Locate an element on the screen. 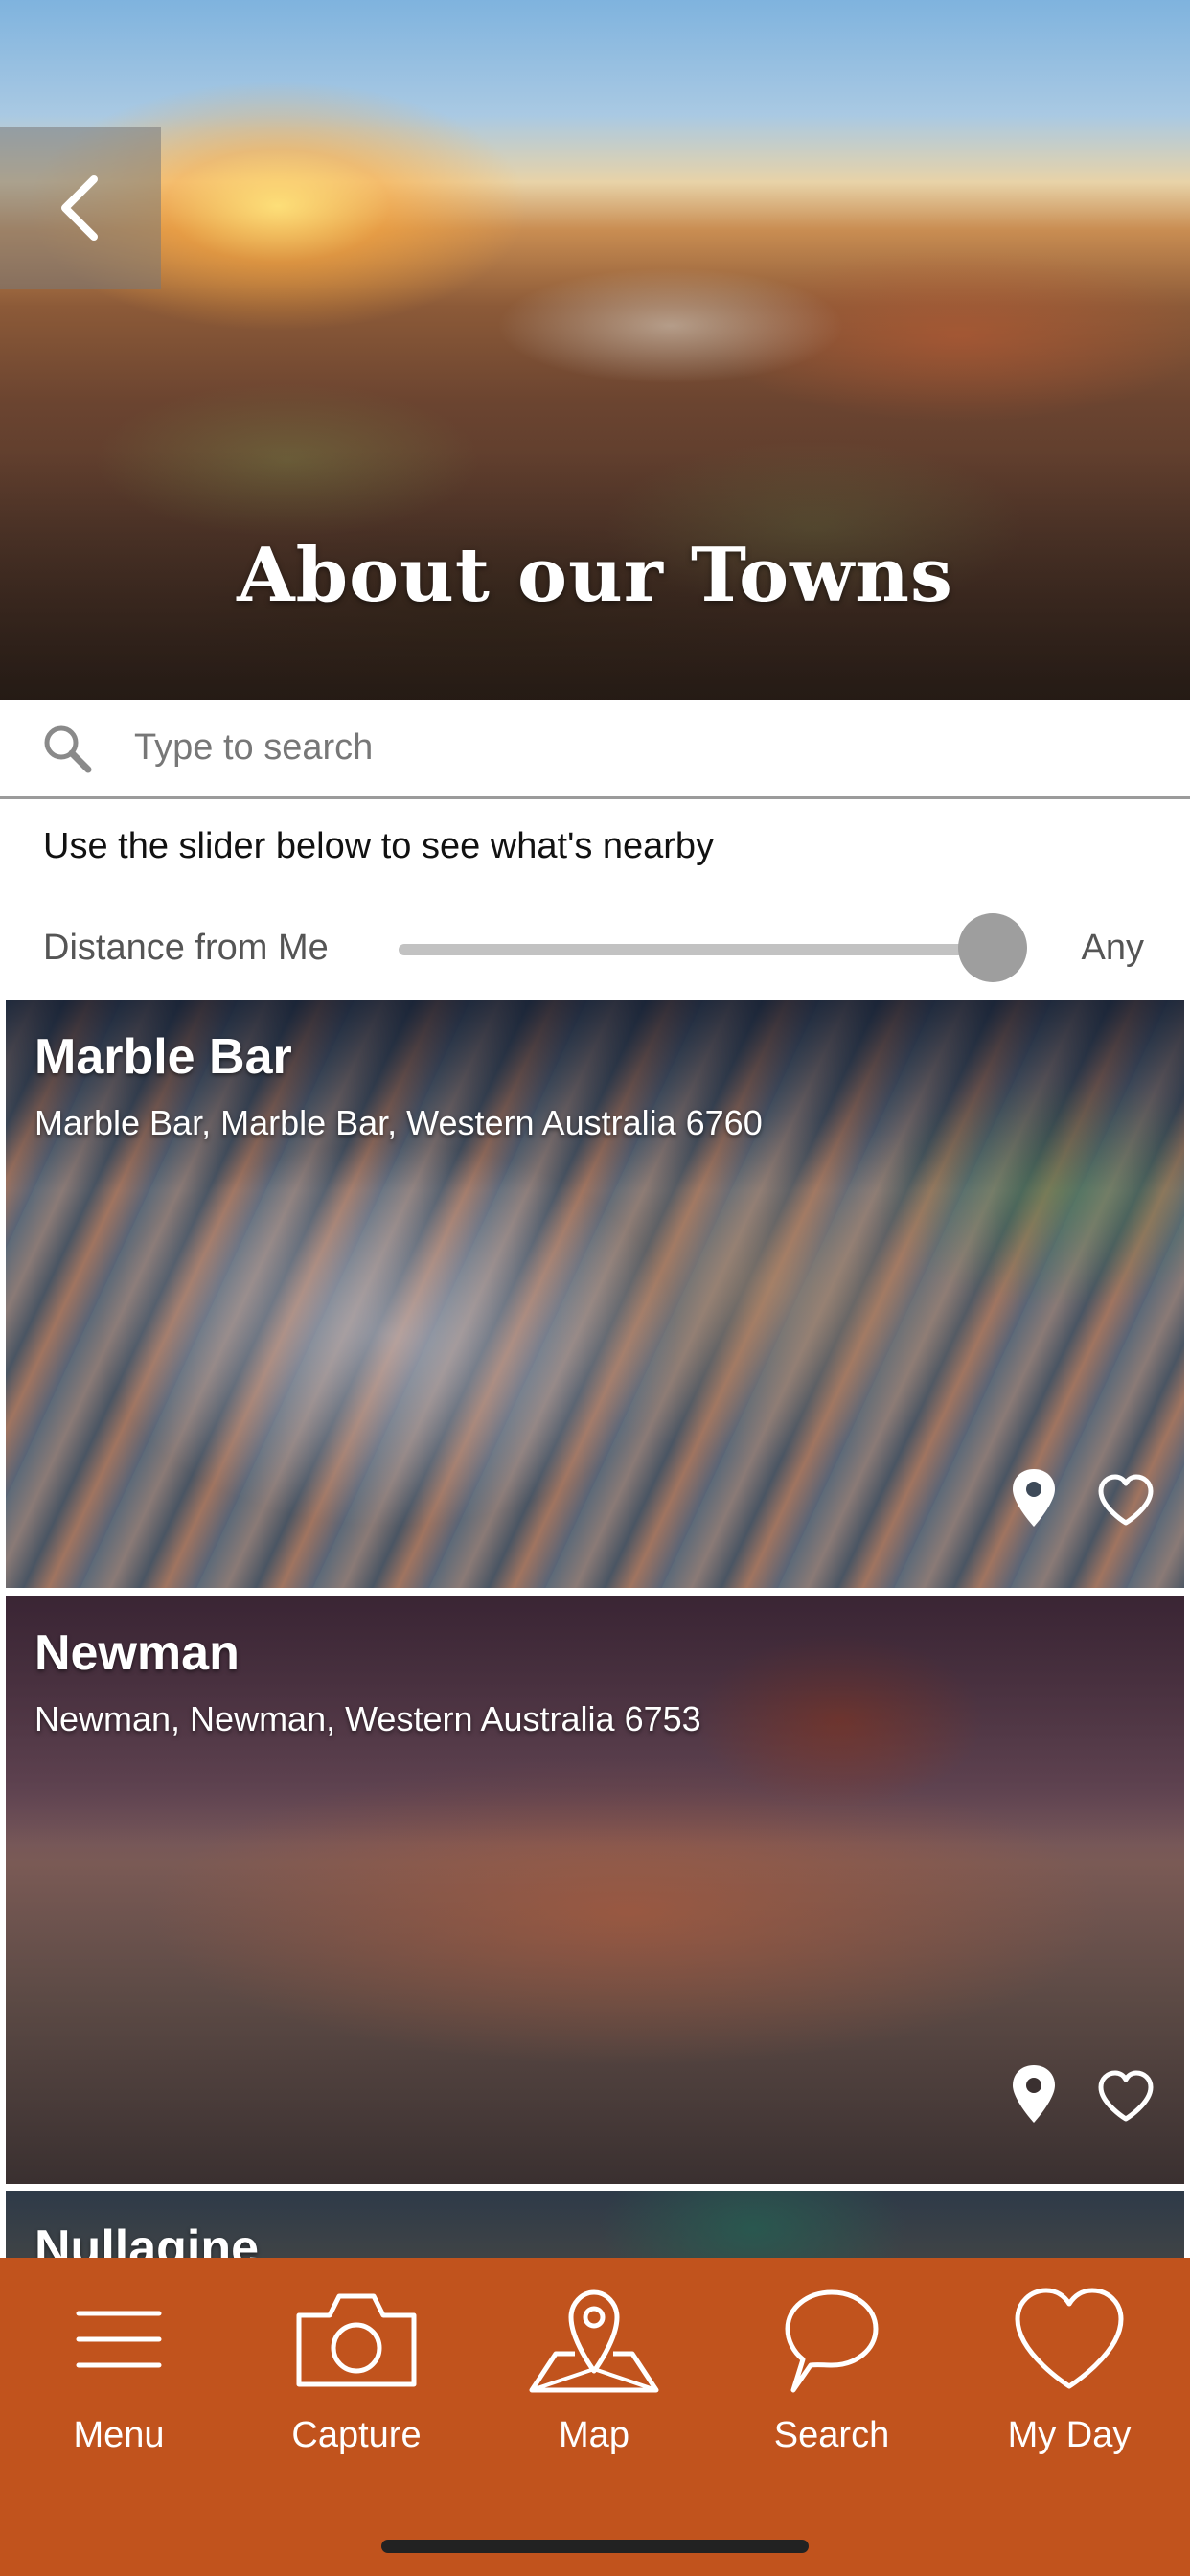  speech-bubble-icon is located at coordinates (832, 2341).